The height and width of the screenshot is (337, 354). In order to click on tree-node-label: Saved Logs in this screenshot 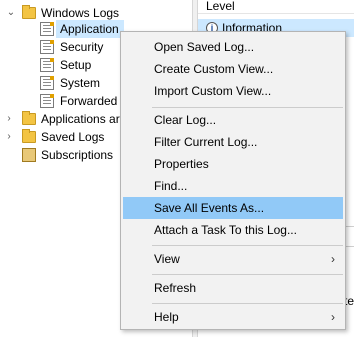, I will do `click(73, 137)`.